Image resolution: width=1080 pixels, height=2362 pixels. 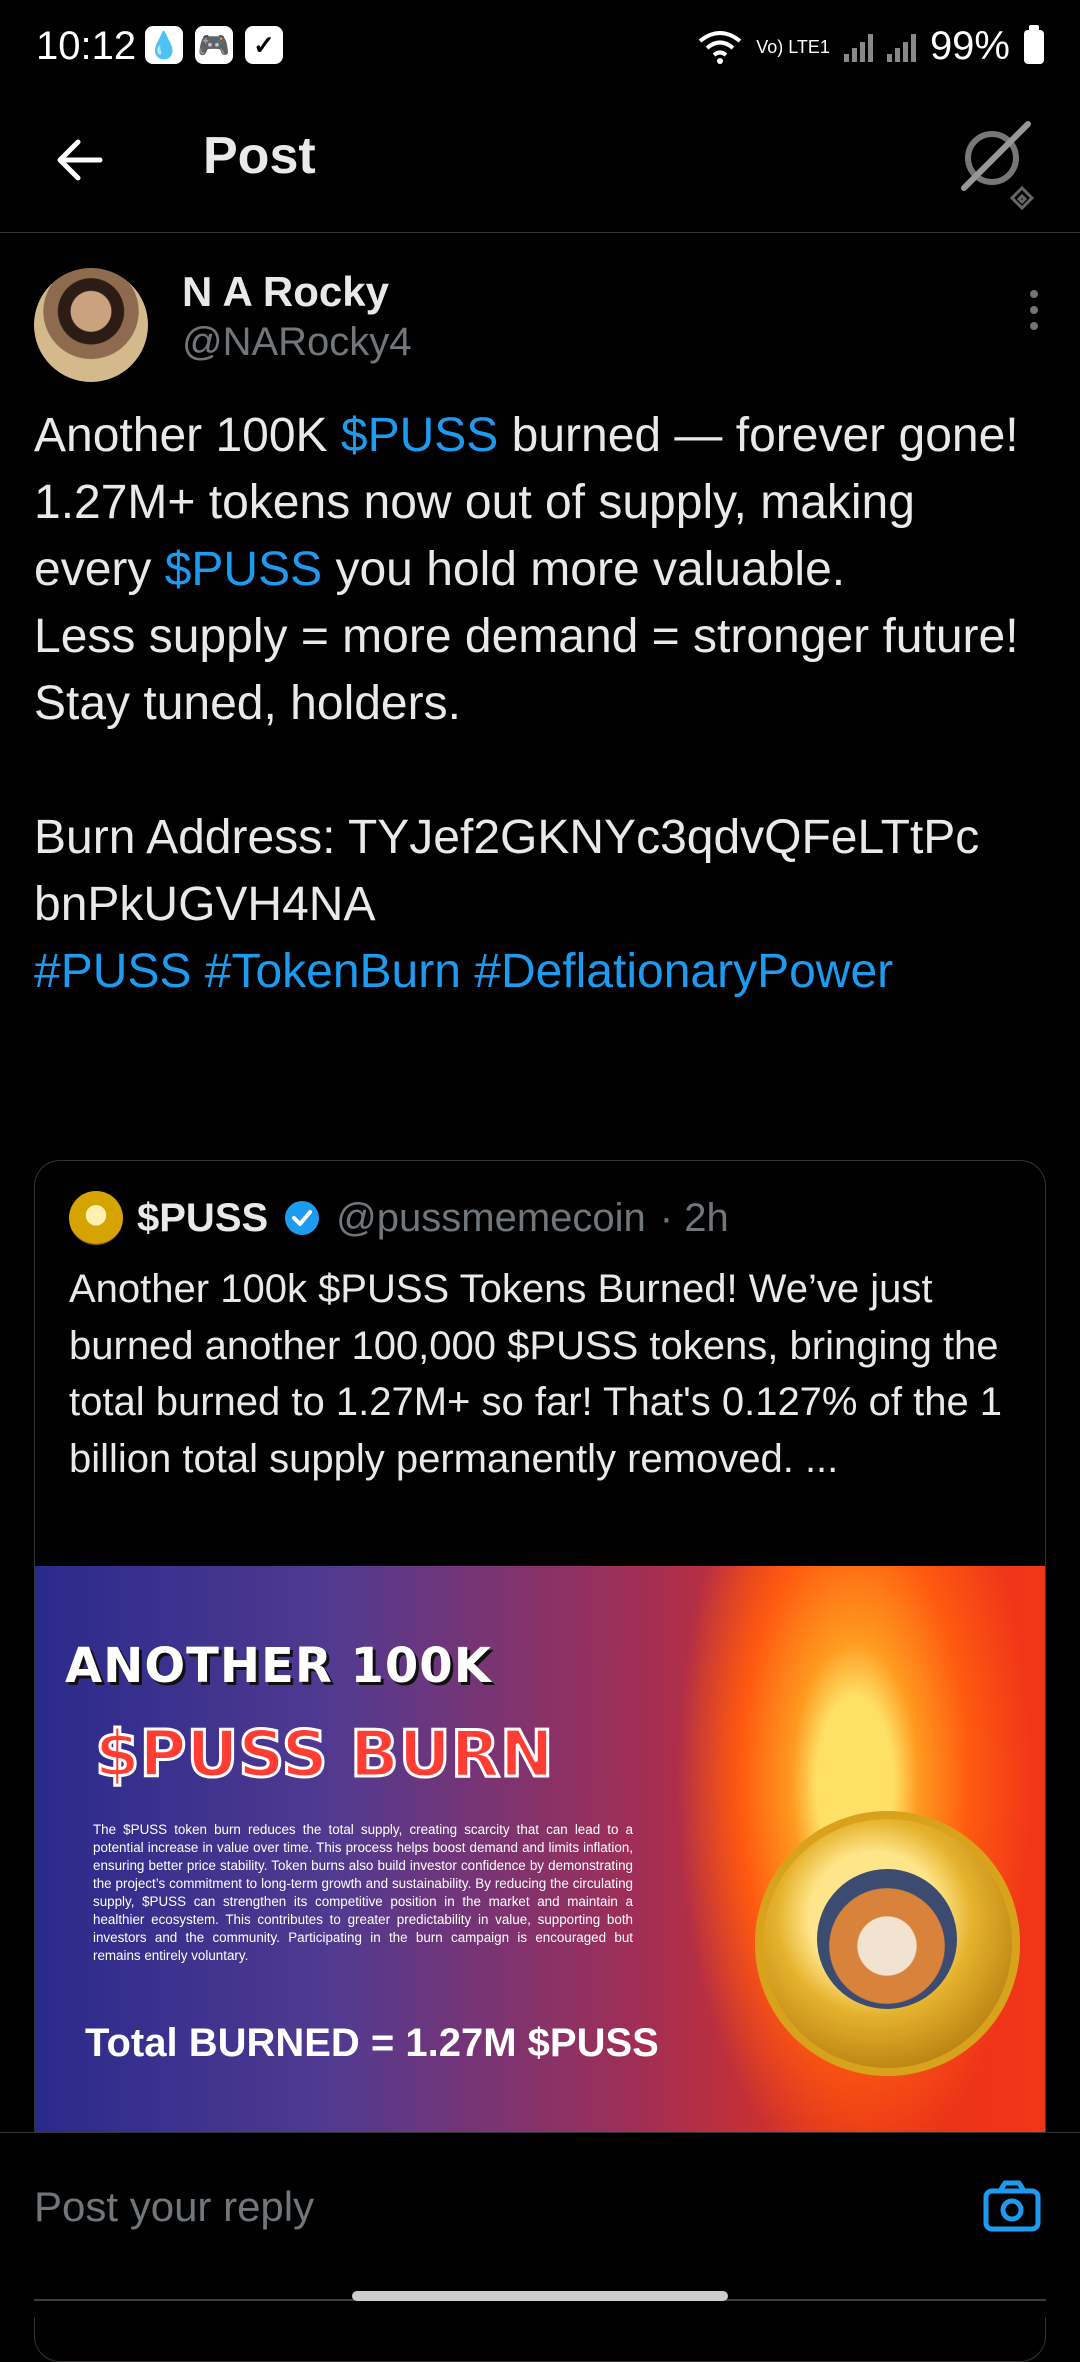 I want to click on network-type: Vo) LTE1, so click(x=793, y=46).